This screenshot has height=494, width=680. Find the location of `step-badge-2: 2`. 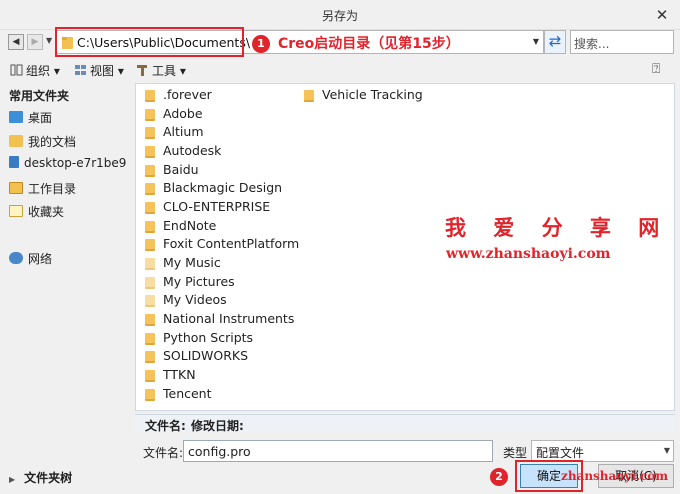

step-badge-2: 2 is located at coordinates (499, 477).